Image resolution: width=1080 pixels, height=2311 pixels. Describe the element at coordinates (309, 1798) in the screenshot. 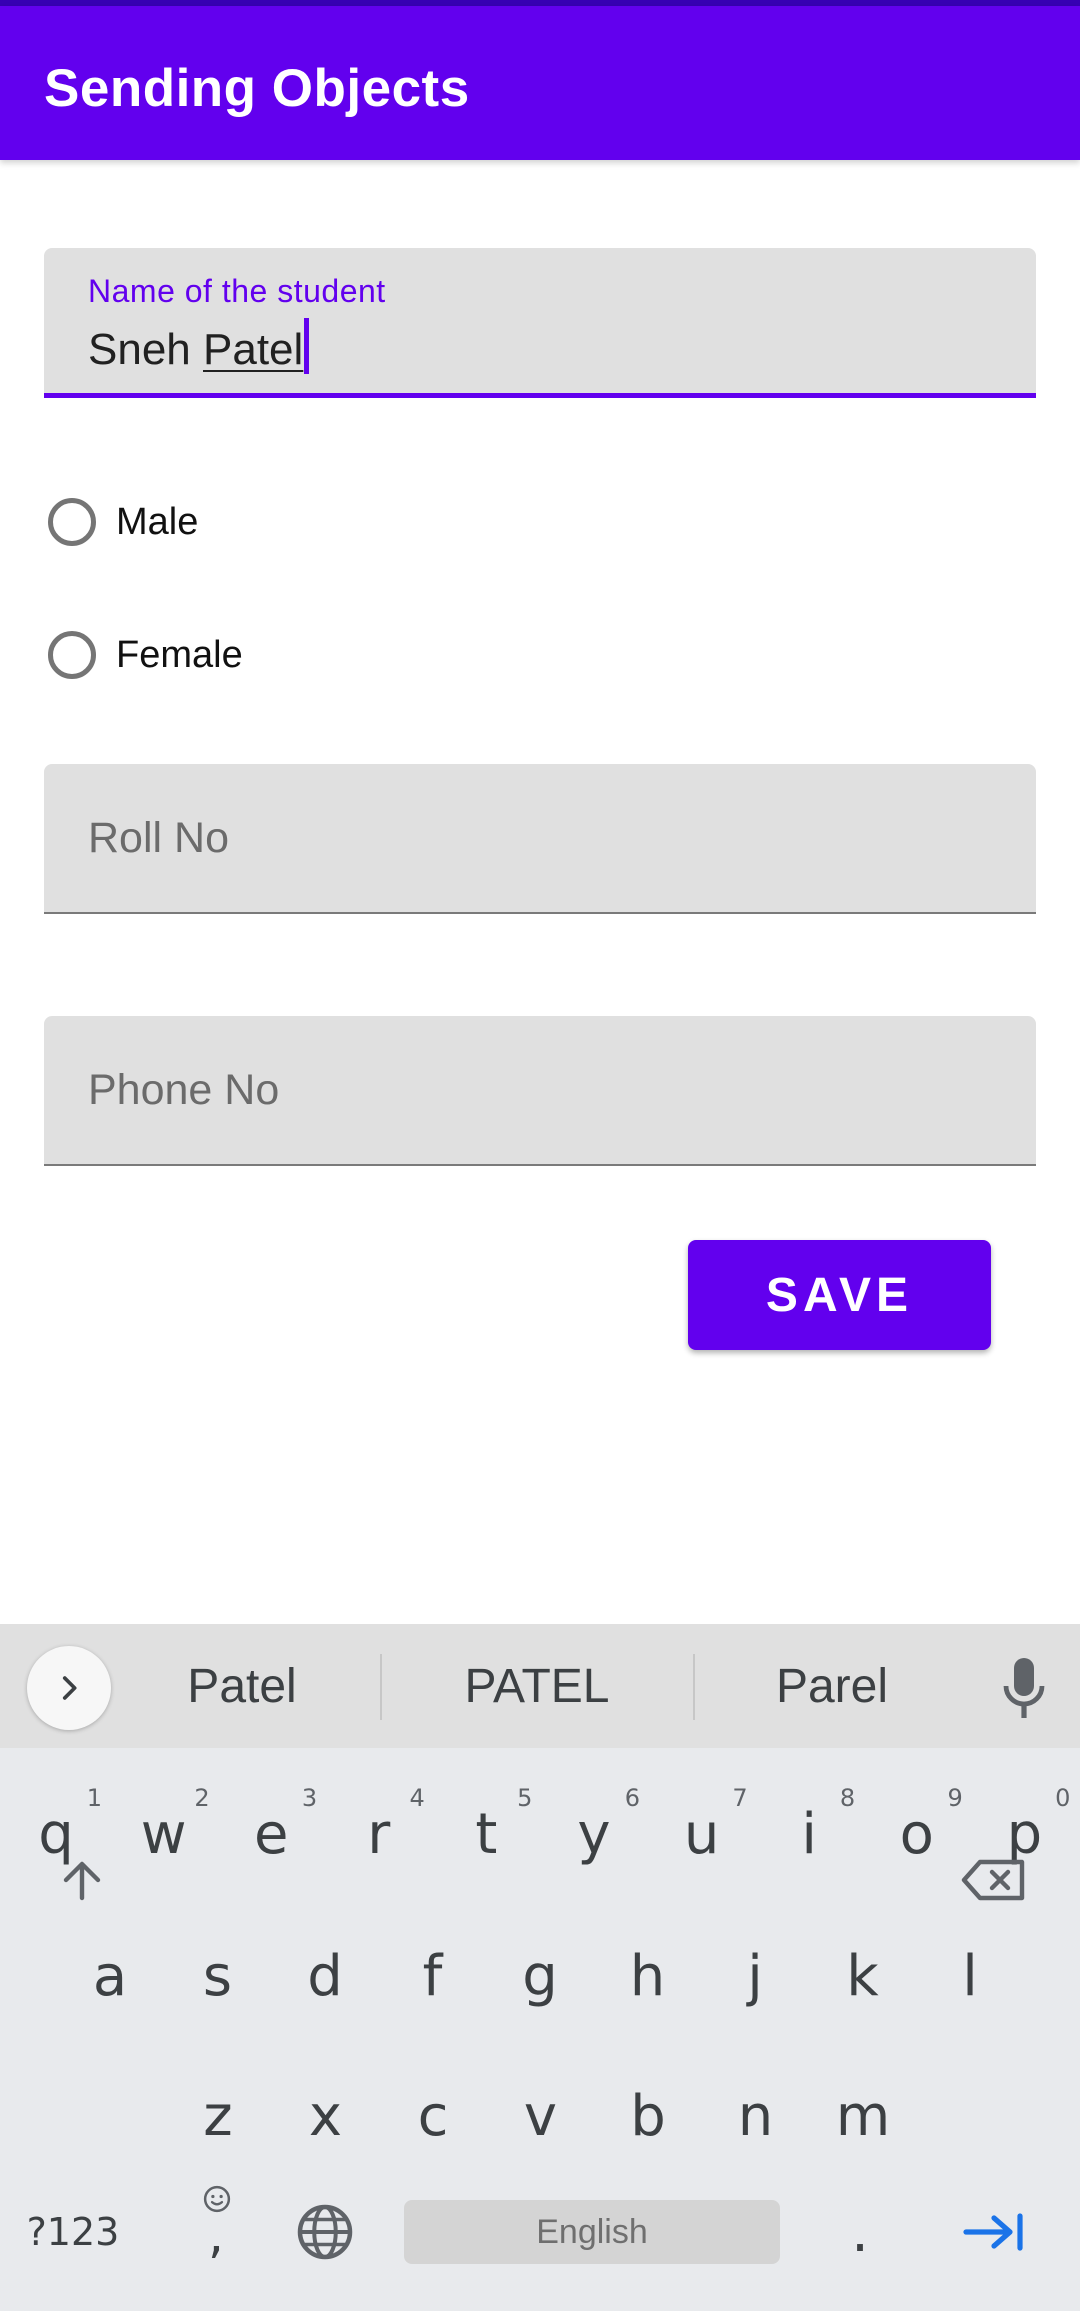

I see `key-number-hint: 3` at that location.